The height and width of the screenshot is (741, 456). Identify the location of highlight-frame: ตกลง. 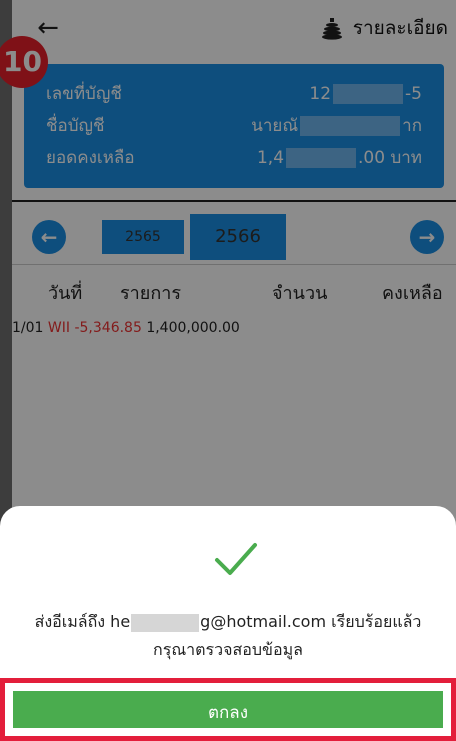
(228, 709).